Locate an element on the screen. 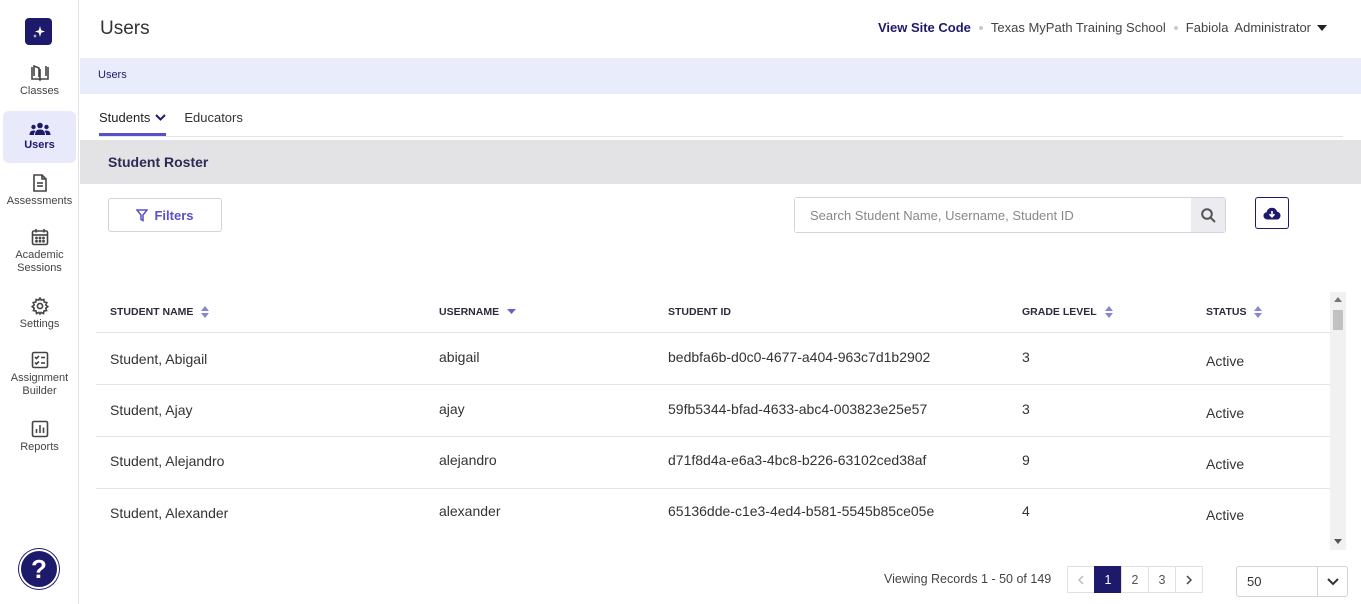 The image size is (1361, 604). chevron-down-icon is located at coordinates (161, 117).